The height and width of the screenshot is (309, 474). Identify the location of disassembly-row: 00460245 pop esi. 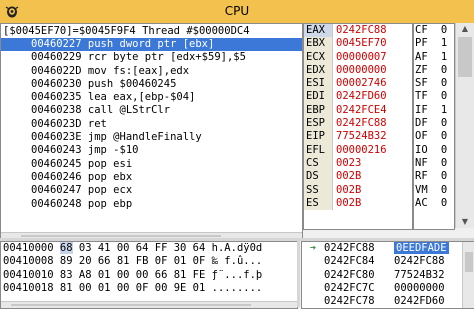
(151, 164).